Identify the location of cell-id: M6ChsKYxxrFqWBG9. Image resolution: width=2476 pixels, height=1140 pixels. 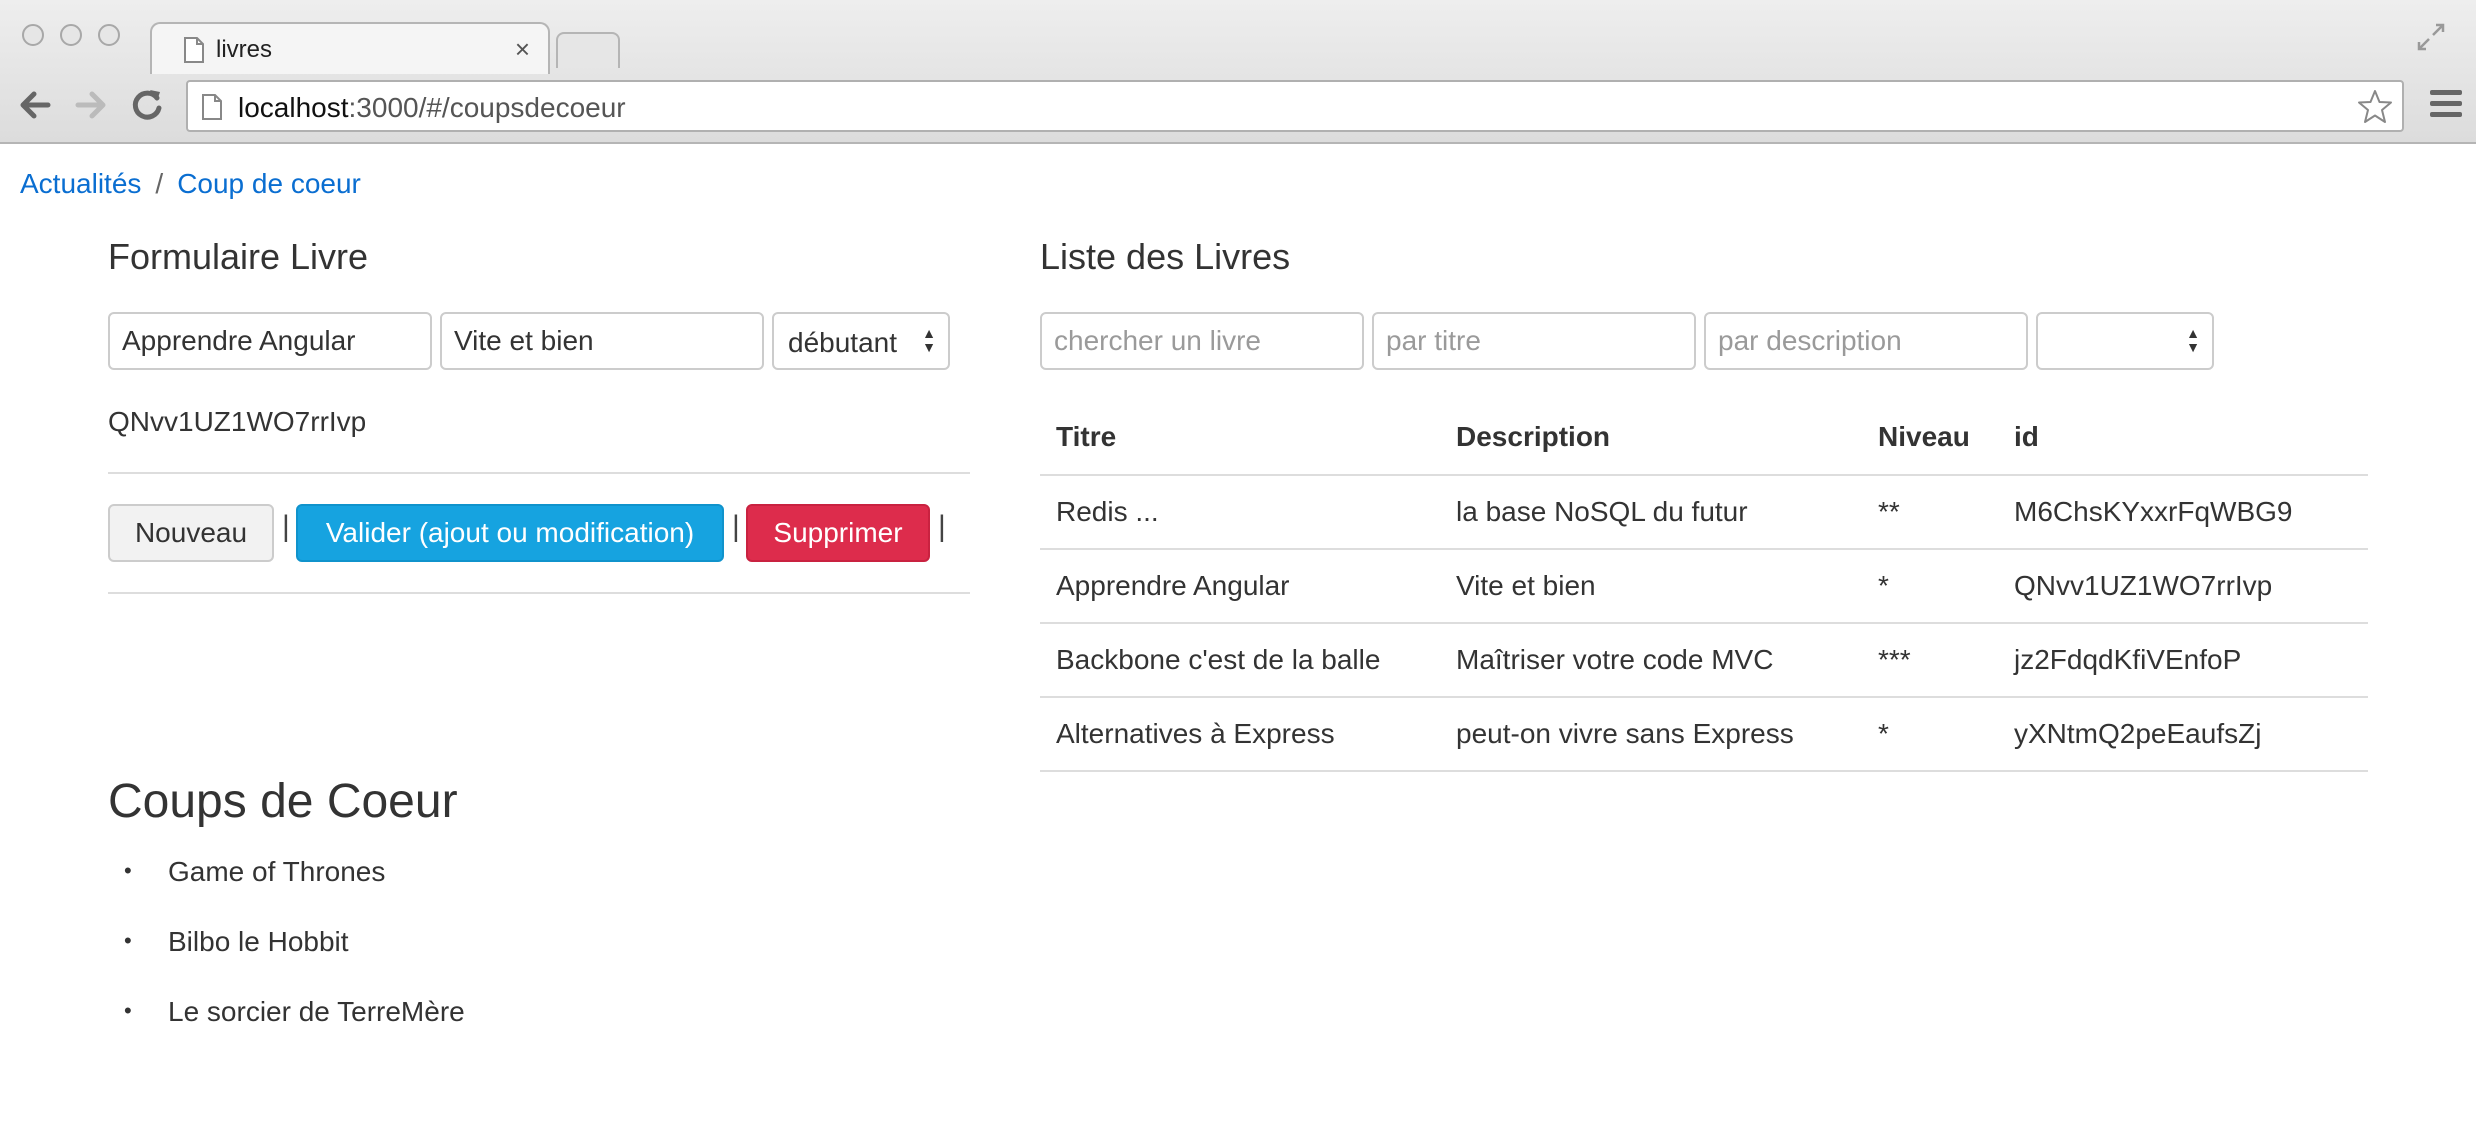
(2153, 511).